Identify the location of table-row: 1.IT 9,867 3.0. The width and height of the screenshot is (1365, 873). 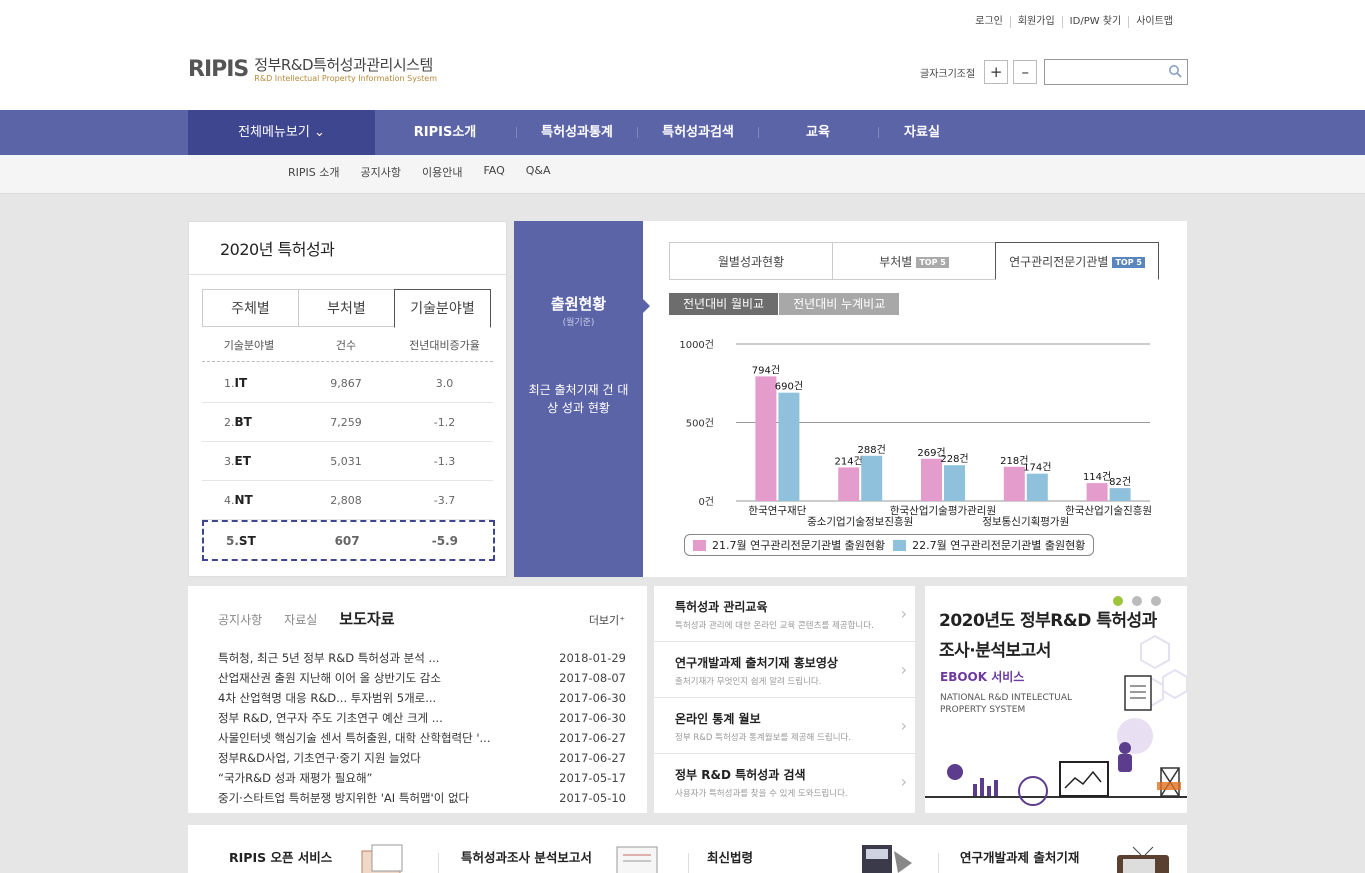
(347, 383).